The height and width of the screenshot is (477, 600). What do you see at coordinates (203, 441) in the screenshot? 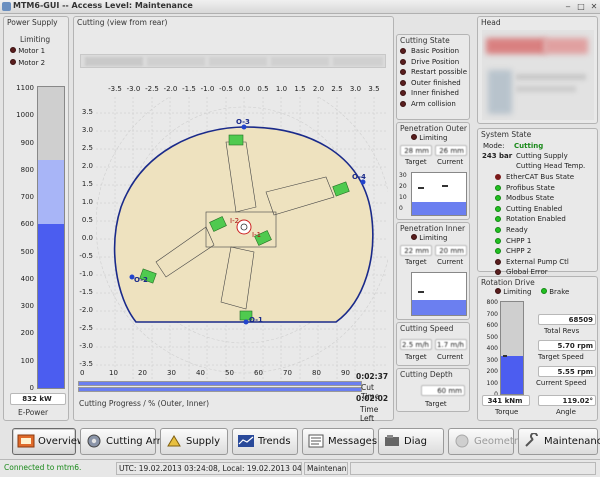
I see `supply-label: Supply` at bounding box center [203, 441].